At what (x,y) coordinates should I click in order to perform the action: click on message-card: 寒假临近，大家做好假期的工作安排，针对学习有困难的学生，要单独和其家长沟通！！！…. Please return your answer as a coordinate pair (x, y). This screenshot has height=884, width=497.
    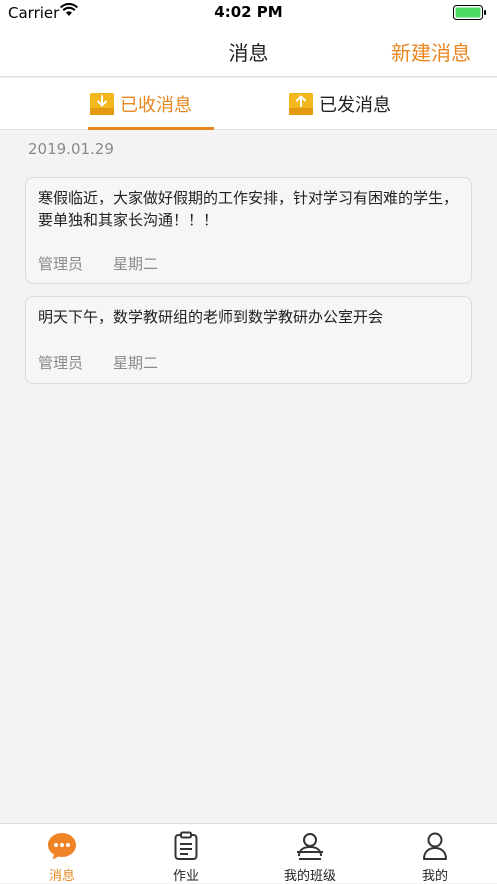
    Looking at the image, I should click on (248, 230).